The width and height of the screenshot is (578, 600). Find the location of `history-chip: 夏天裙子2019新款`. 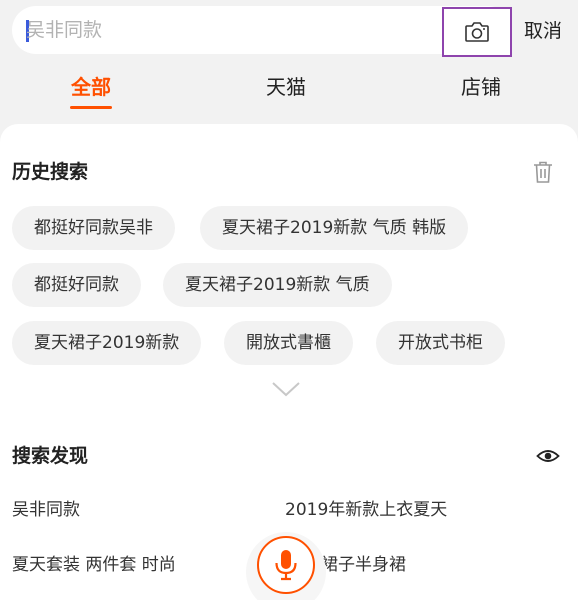

history-chip: 夏天裙子2019新款 is located at coordinates (107, 343).